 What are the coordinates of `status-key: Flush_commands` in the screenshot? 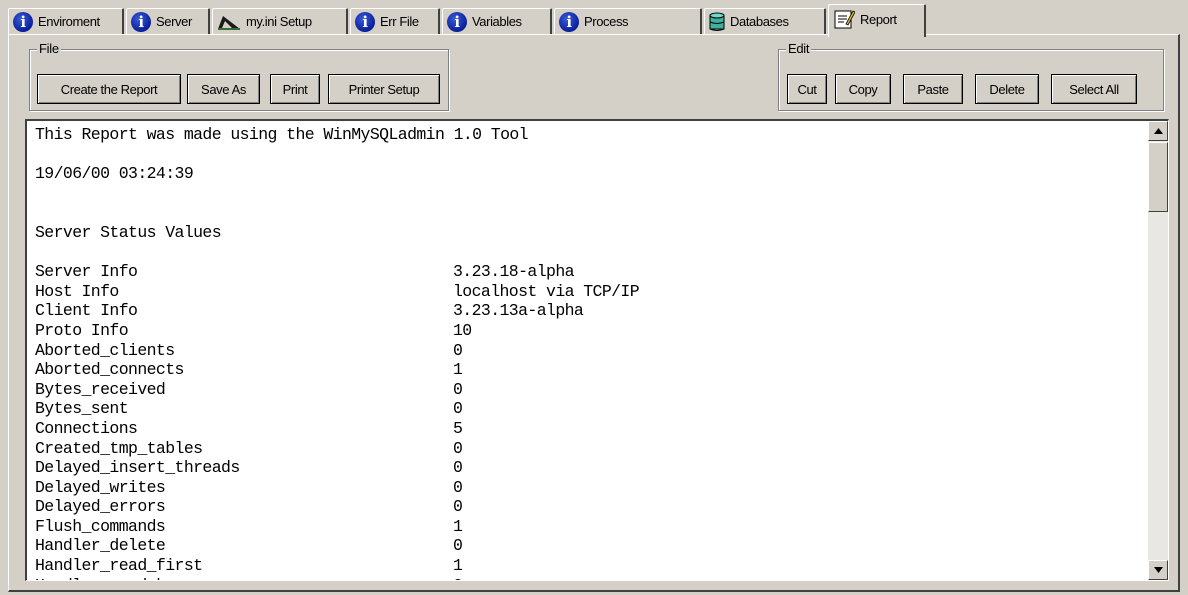 It's located at (100, 526).